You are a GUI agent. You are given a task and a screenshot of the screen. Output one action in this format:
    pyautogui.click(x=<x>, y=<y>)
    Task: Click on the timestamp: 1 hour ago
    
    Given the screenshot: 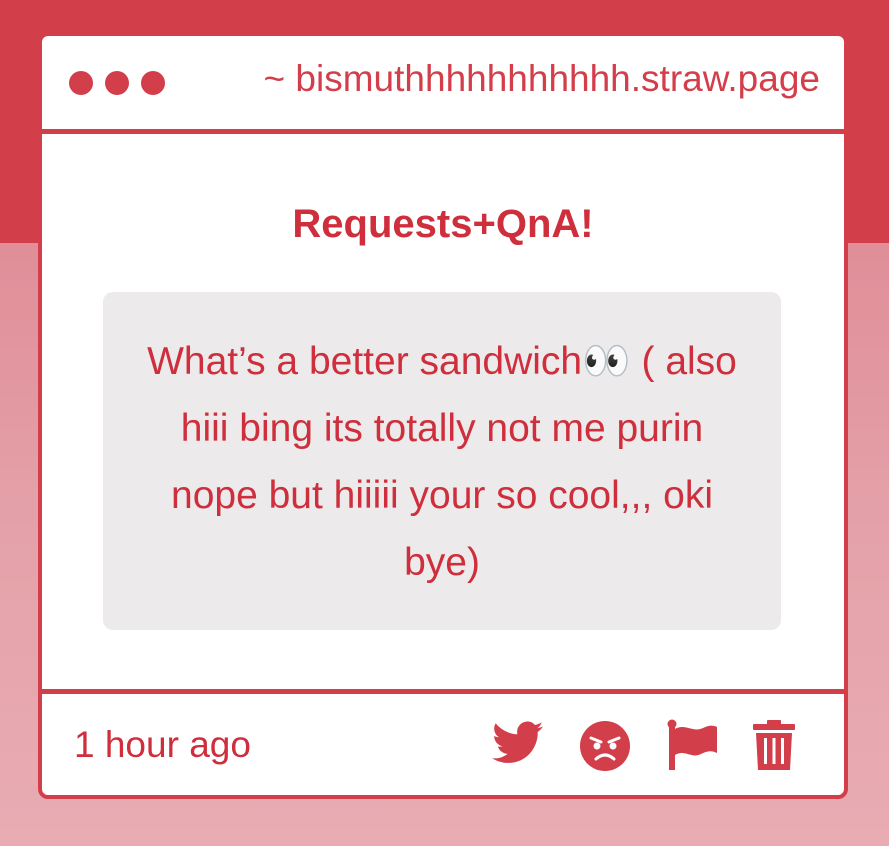 What is the action you would take?
    pyautogui.click(x=162, y=744)
    